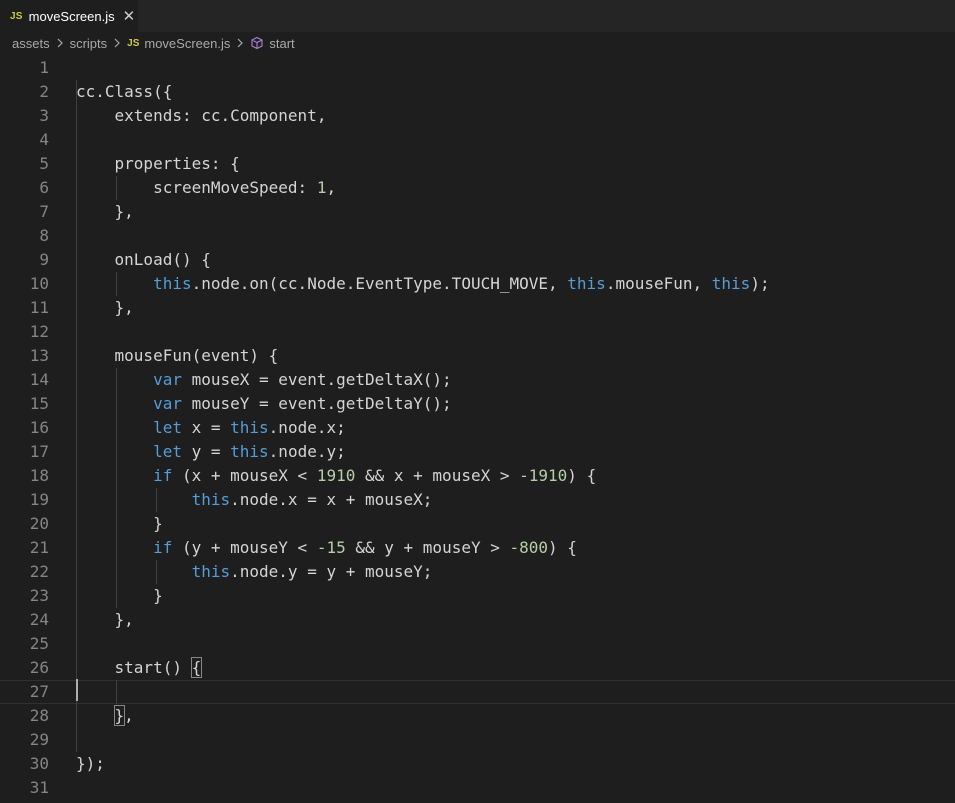 The image size is (955, 803). Describe the element at coordinates (39, 499) in the screenshot. I see `line-number: 19` at that location.